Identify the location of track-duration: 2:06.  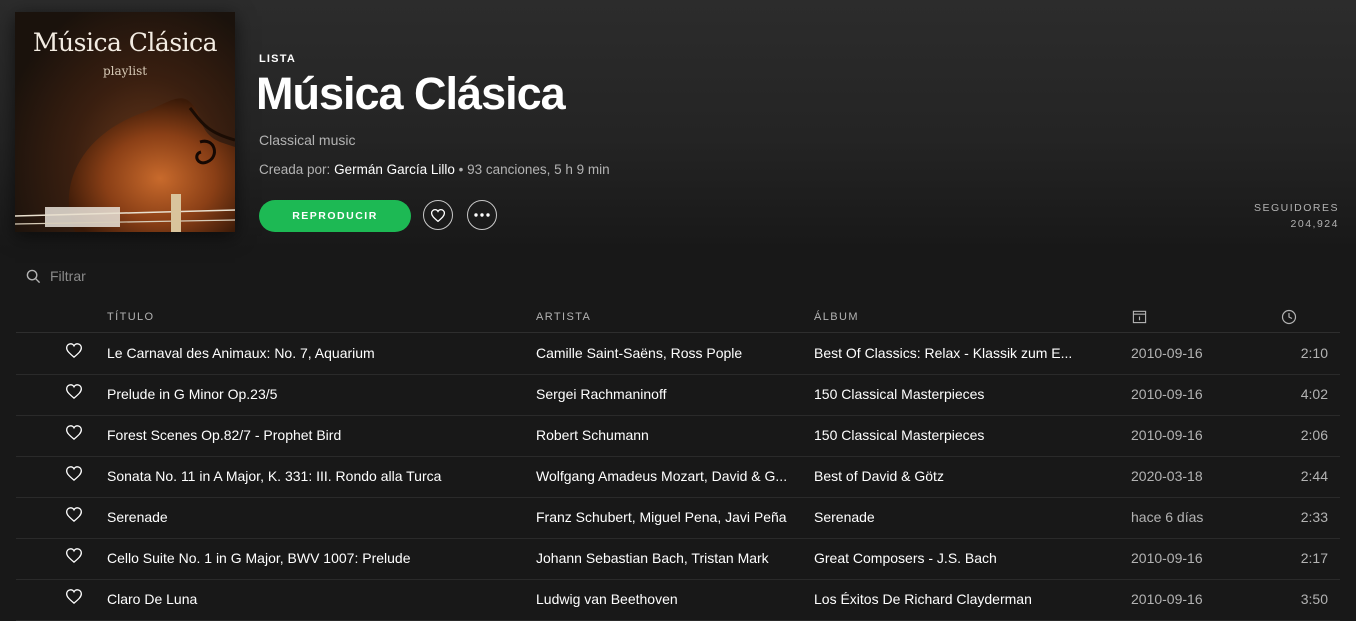
(1314, 435).